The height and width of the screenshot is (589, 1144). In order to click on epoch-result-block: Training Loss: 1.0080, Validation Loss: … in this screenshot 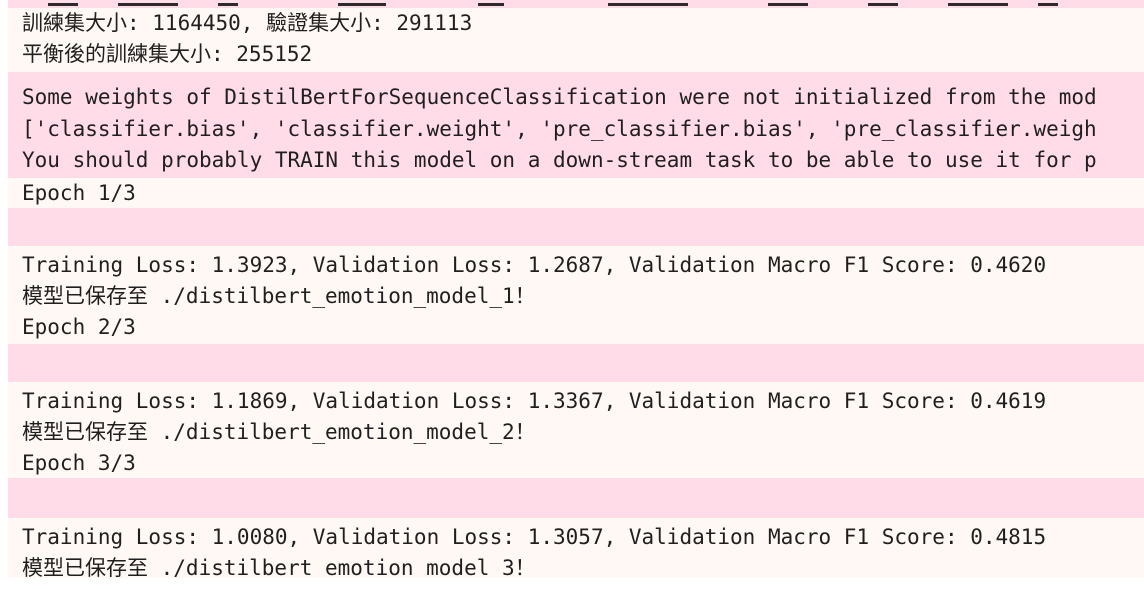, I will do `click(576, 548)`.